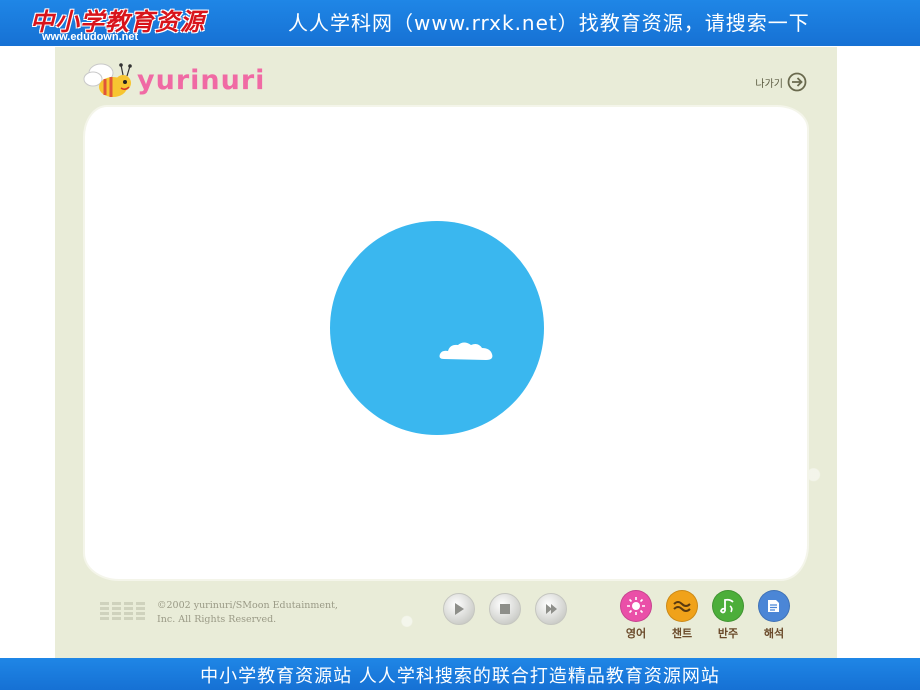  What do you see at coordinates (217, 619) in the screenshot?
I see `copyright-line: Inc. All Rights Reserved.` at bounding box center [217, 619].